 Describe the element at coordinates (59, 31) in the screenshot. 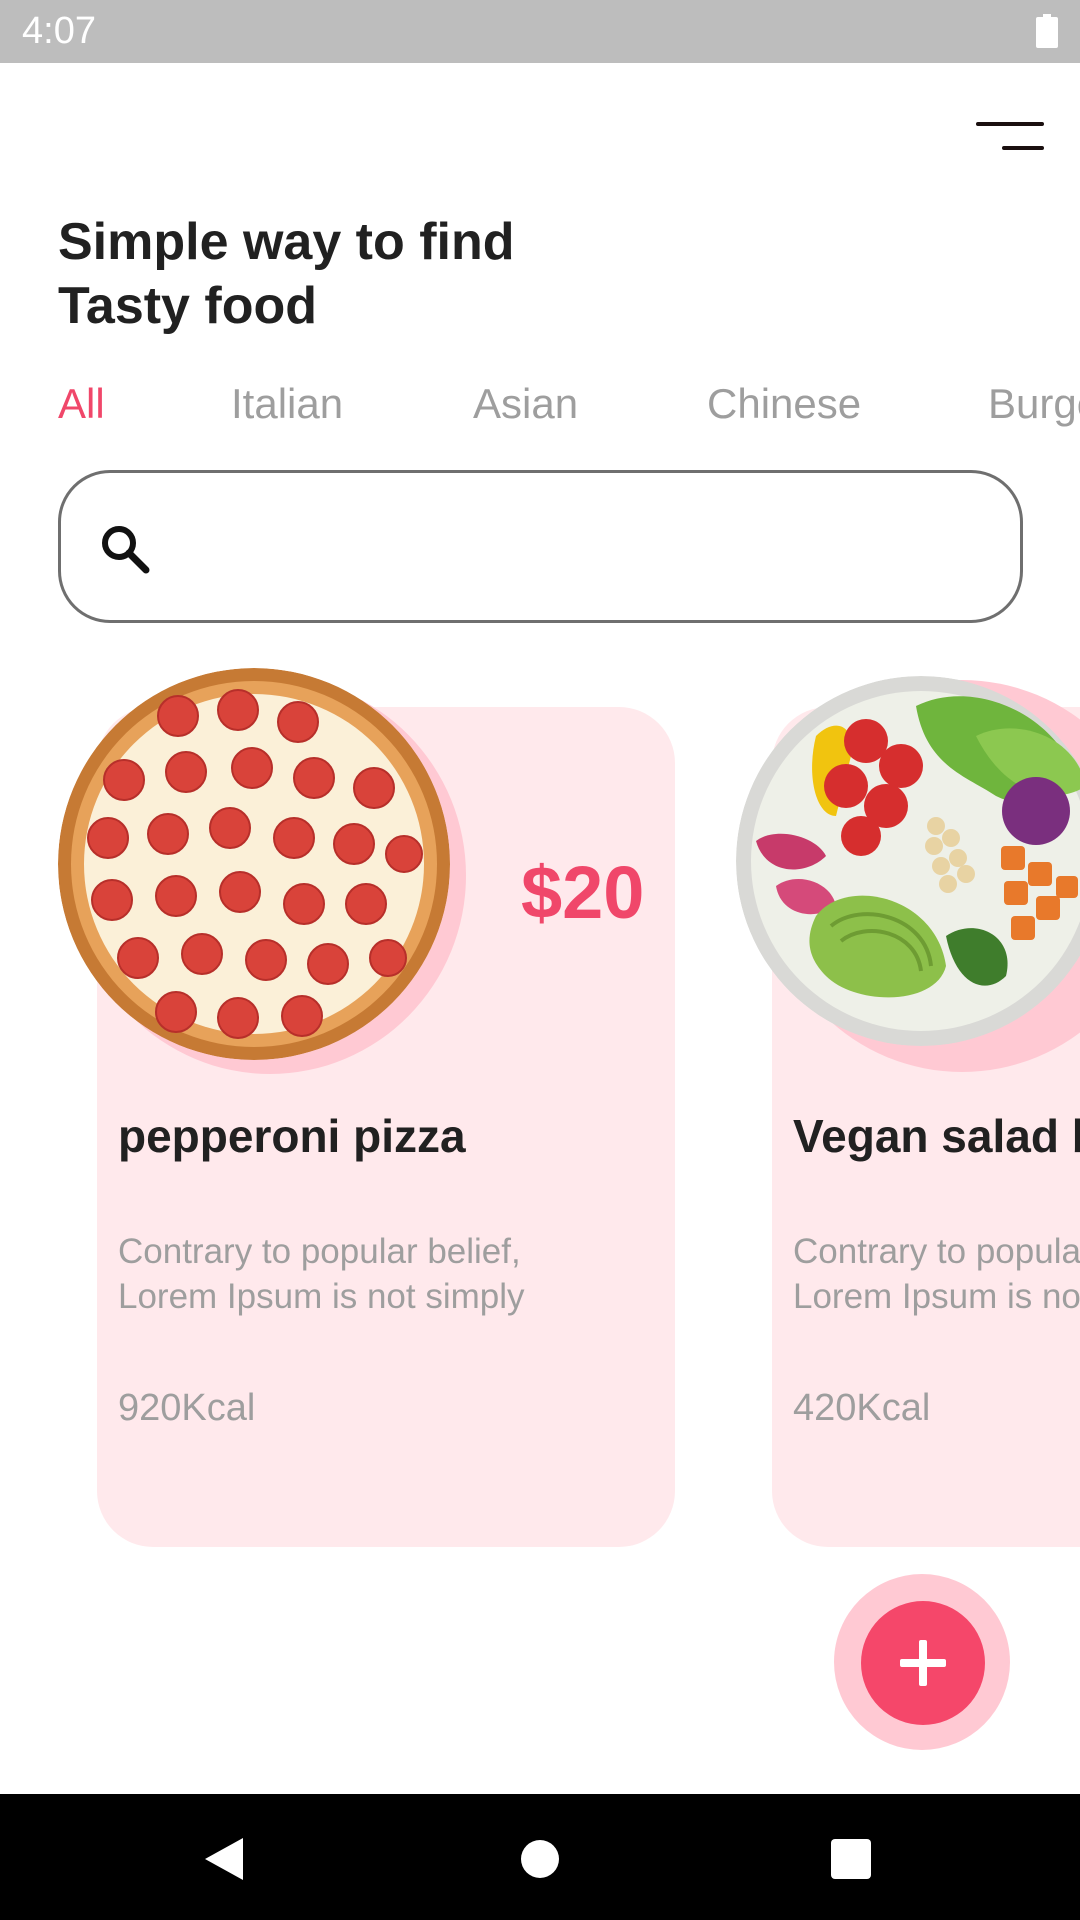

I see `status-time: 4:07` at that location.